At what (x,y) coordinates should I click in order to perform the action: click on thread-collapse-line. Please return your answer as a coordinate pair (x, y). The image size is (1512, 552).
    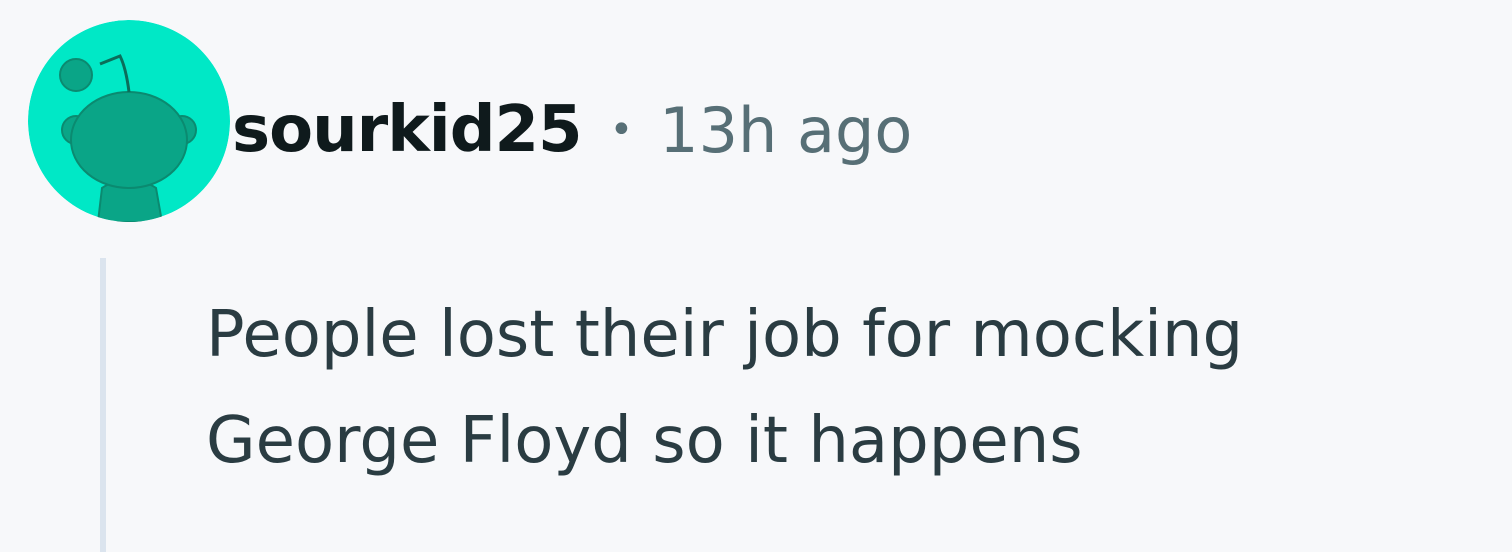
    Looking at the image, I should click on (103, 405).